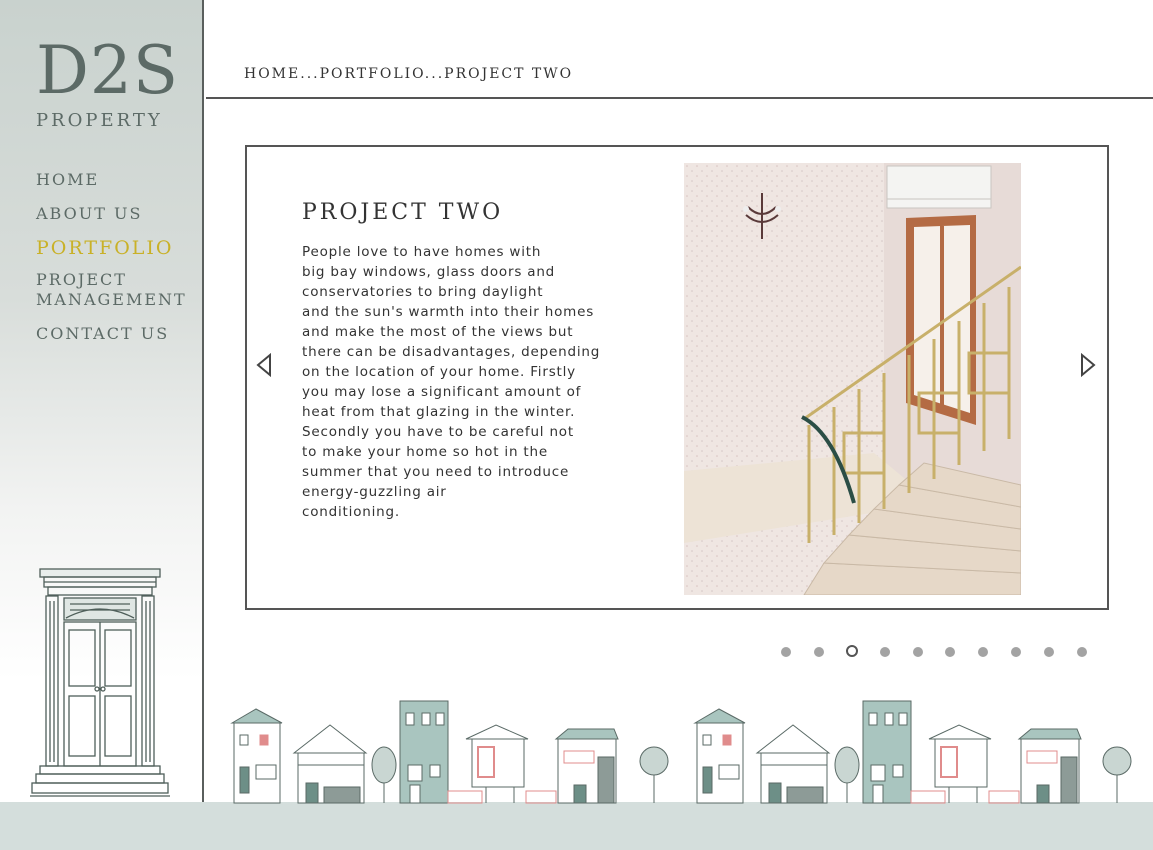 This screenshot has height=850, width=1153. What do you see at coordinates (1088, 365) in the screenshot?
I see `next-slide-arrow-icon` at bounding box center [1088, 365].